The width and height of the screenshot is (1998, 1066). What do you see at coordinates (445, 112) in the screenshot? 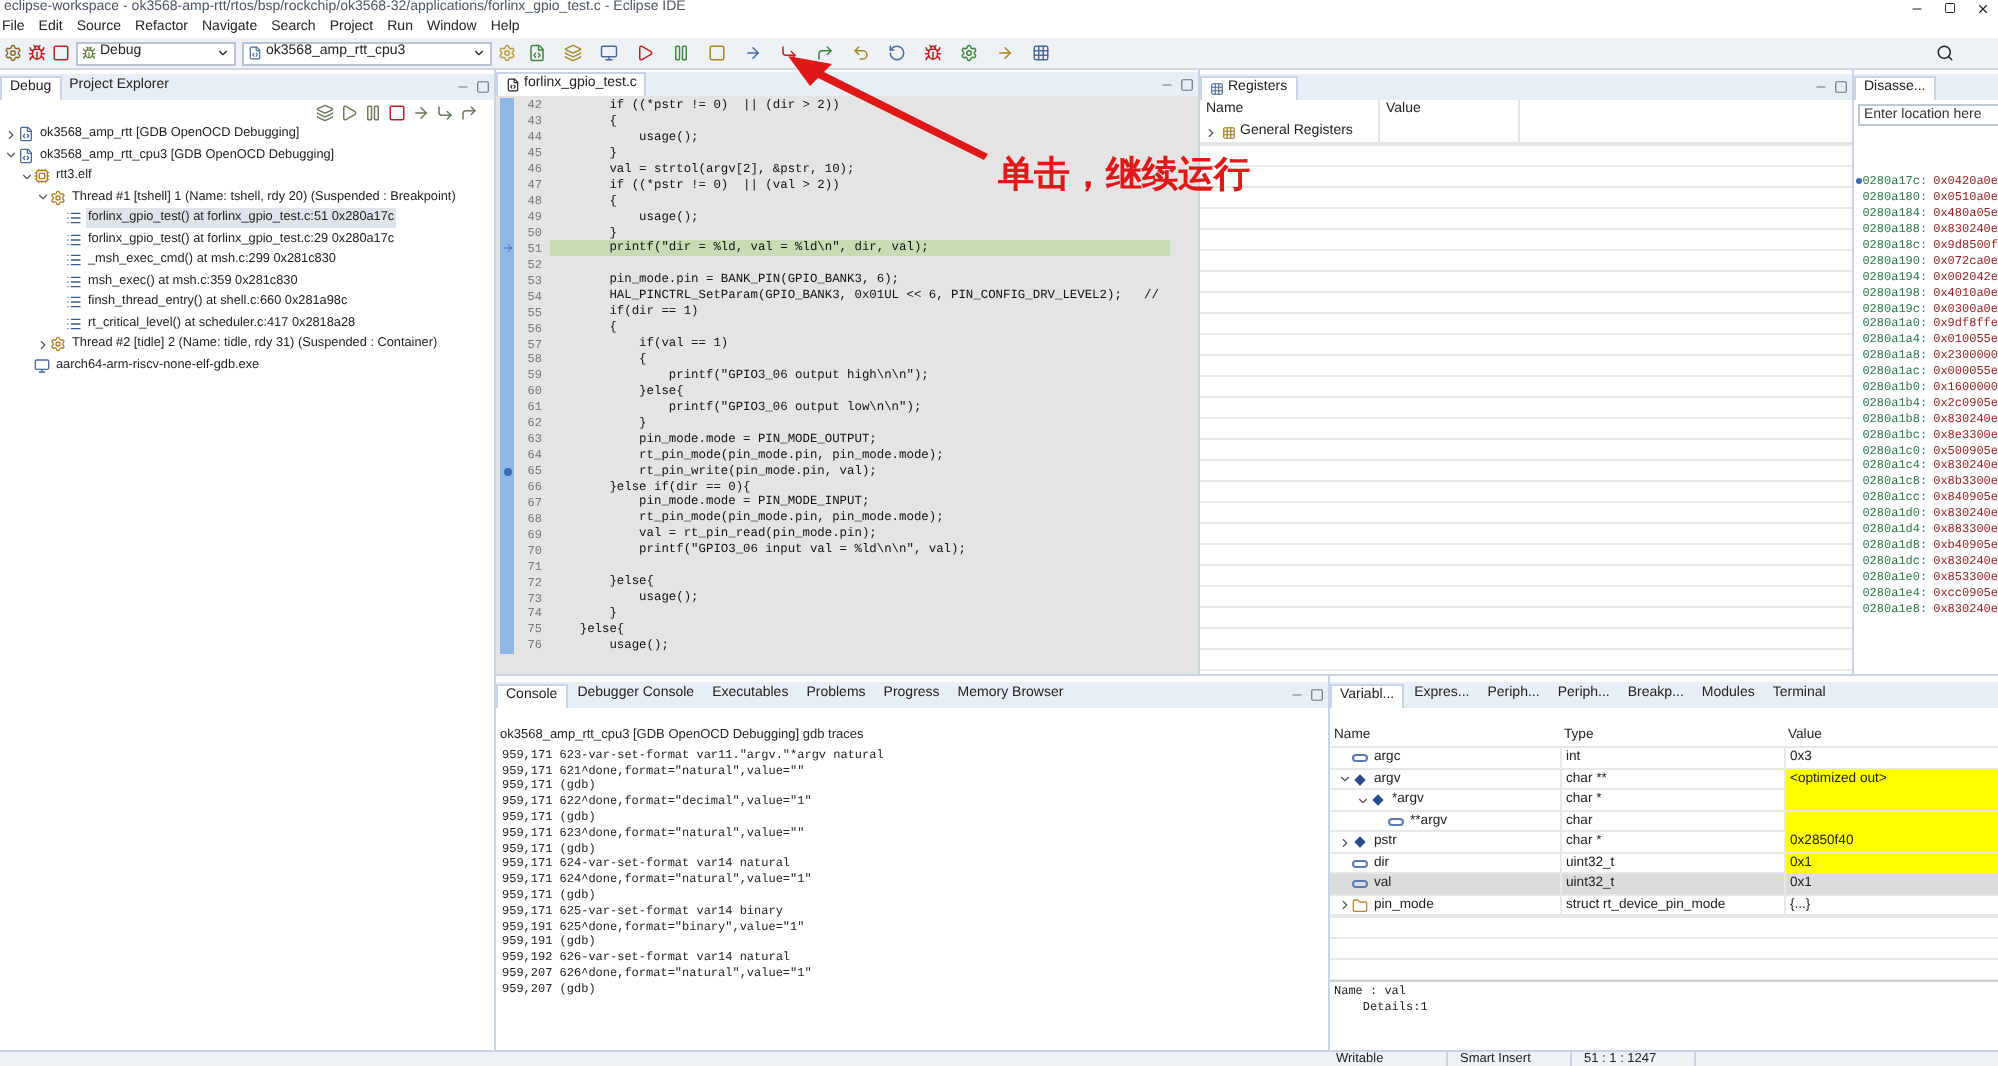
I see `step-over-icon` at bounding box center [445, 112].